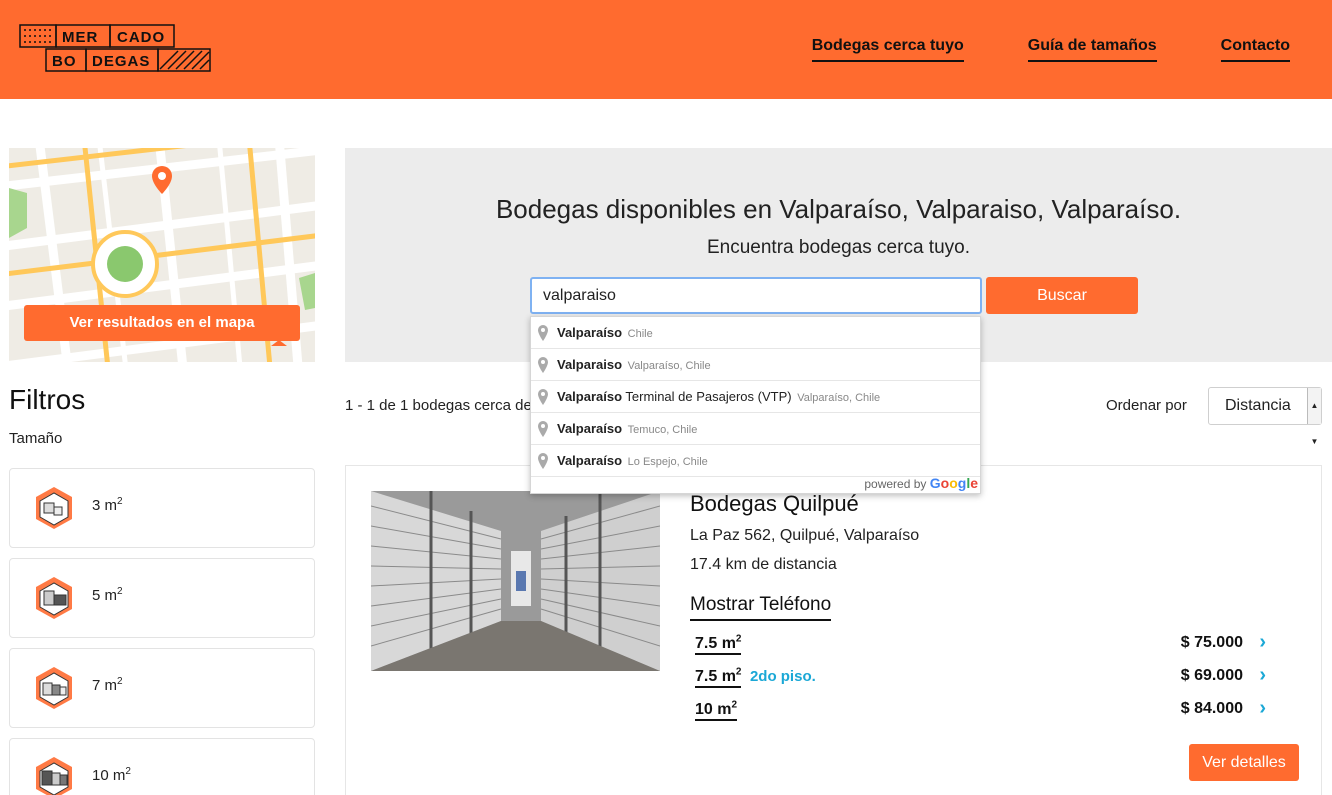  What do you see at coordinates (782, 677) in the screenshot?
I see `unit-note: 2do piso.` at bounding box center [782, 677].